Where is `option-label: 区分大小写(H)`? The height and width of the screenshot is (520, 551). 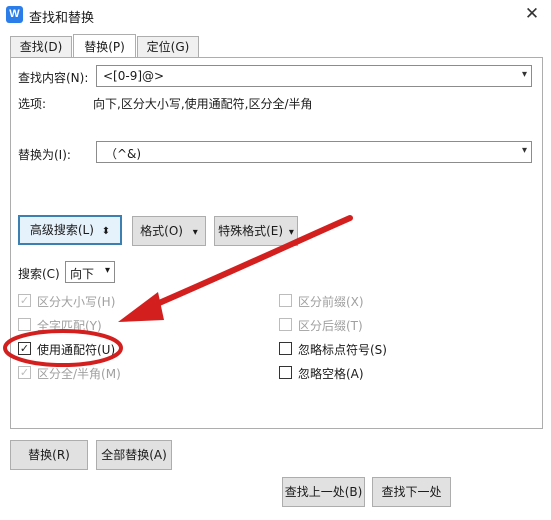 option-label: 区分大小写(H) is located at coordinates (76, 302).